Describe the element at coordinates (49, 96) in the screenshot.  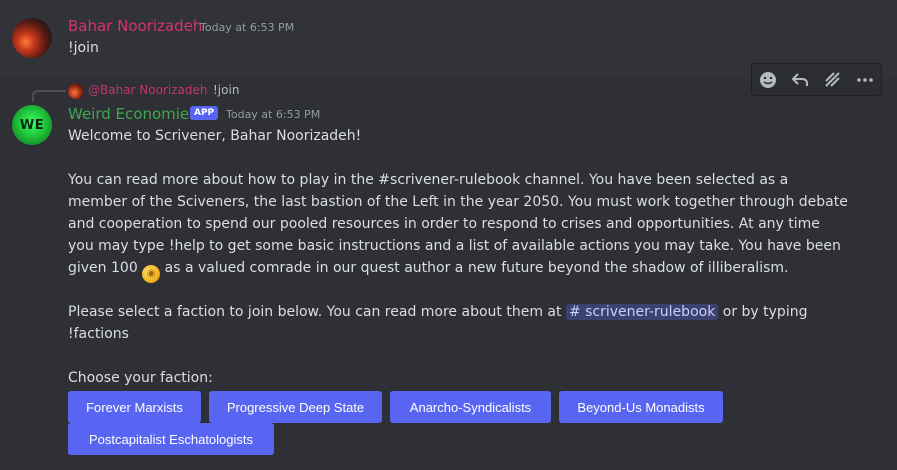
I see `reply-spine` at that location.